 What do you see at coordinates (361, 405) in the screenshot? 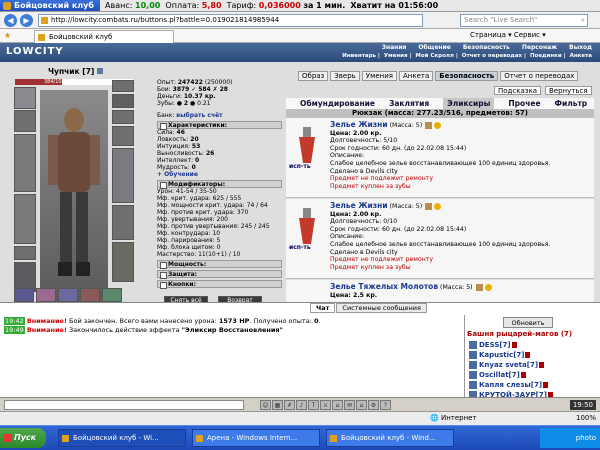
I see `home-icon: ⌂` at bounding box center [361, 405].